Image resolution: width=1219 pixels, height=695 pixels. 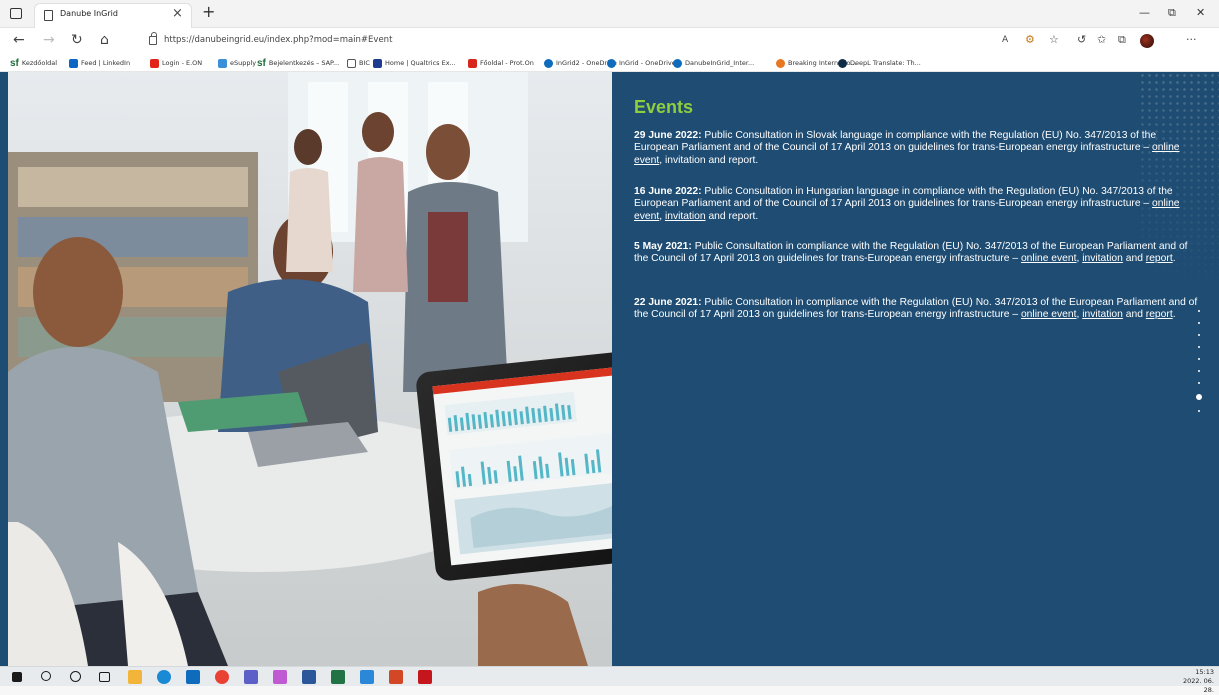 I want to click on excel-icon, so click(x=338, y=677).